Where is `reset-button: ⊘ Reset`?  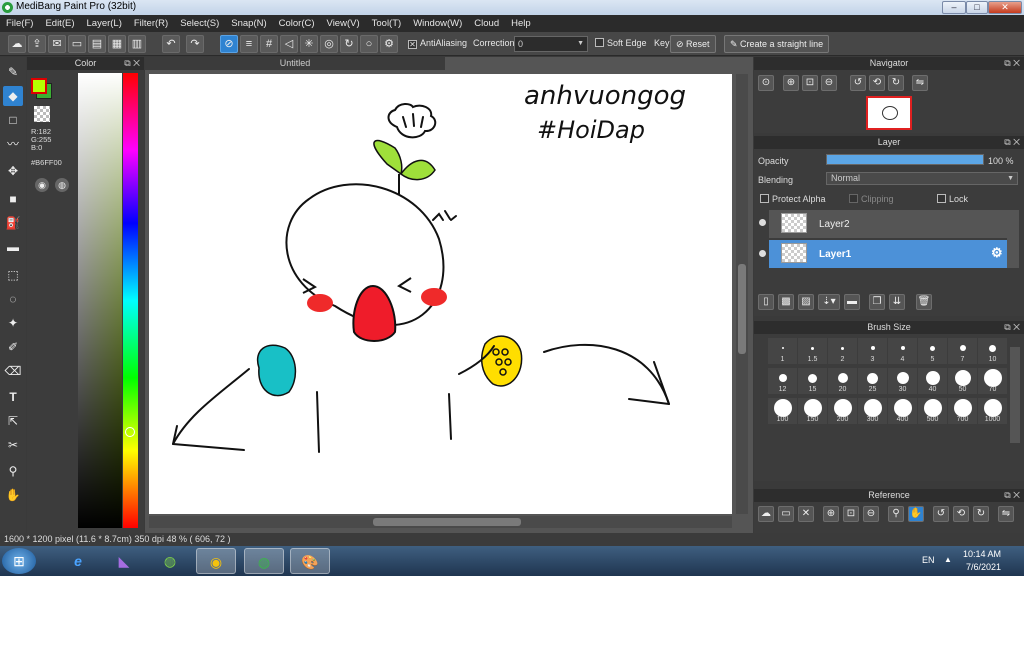 reset-button: ⊘ Reset is located at coordinates (693, 44).